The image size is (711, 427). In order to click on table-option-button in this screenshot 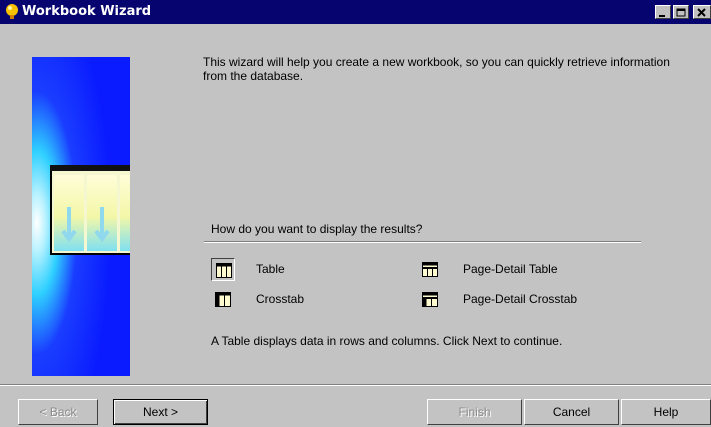, I will do `click(223, 269)`.